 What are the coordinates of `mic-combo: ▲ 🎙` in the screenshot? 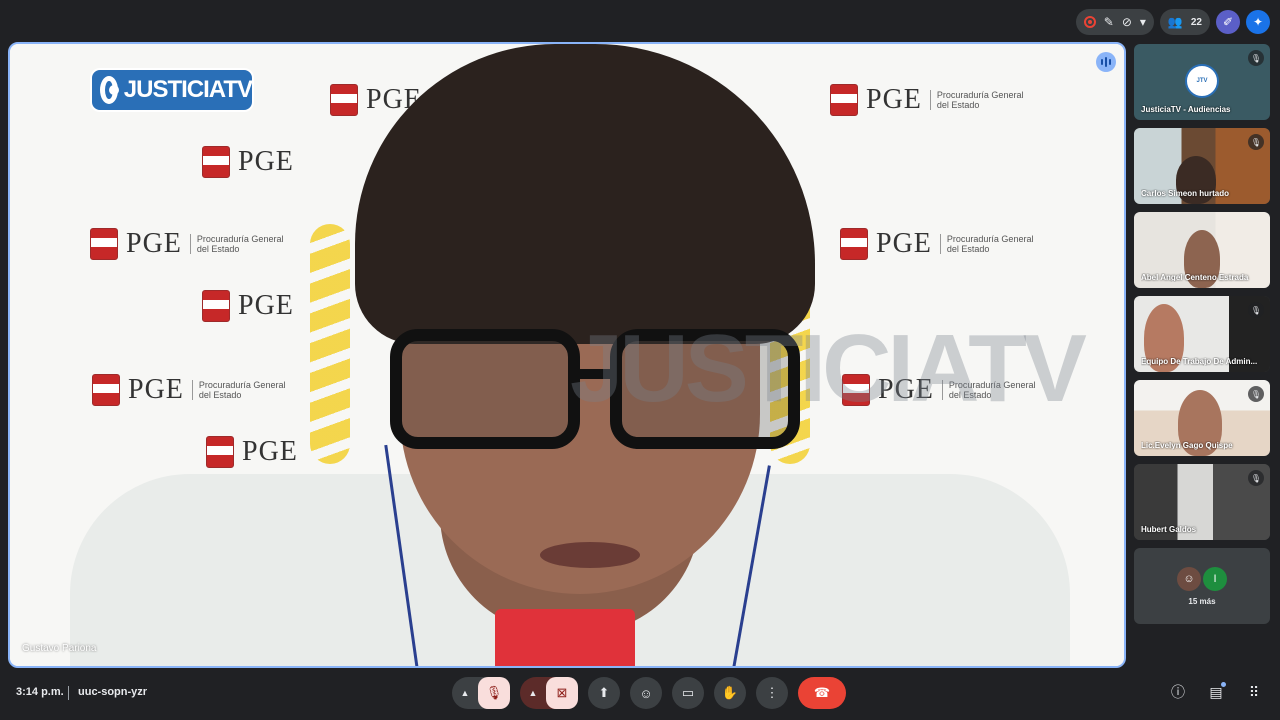 It's located at (481, 693).